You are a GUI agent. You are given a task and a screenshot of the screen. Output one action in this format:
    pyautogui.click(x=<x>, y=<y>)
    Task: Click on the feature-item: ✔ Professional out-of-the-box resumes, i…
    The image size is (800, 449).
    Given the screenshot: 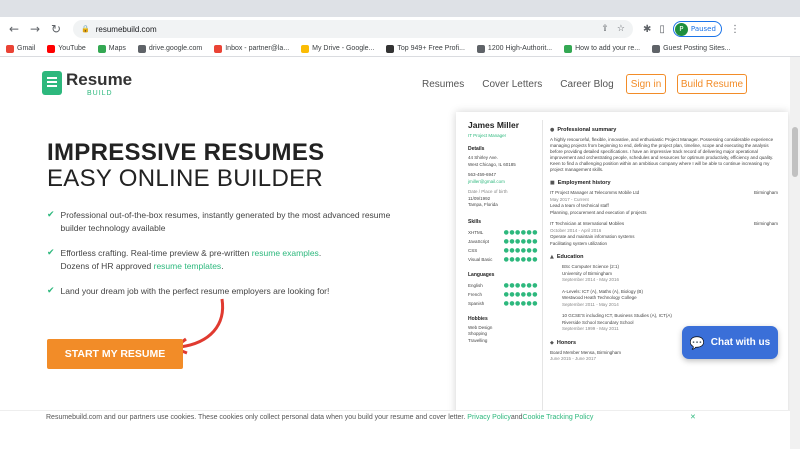 What is the action you would take?
    pyautogui.click(x=219, y=221)
    